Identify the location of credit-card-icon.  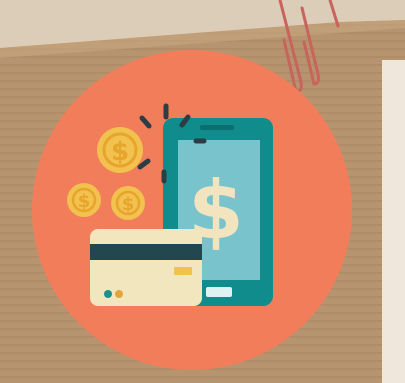
(146, 267).